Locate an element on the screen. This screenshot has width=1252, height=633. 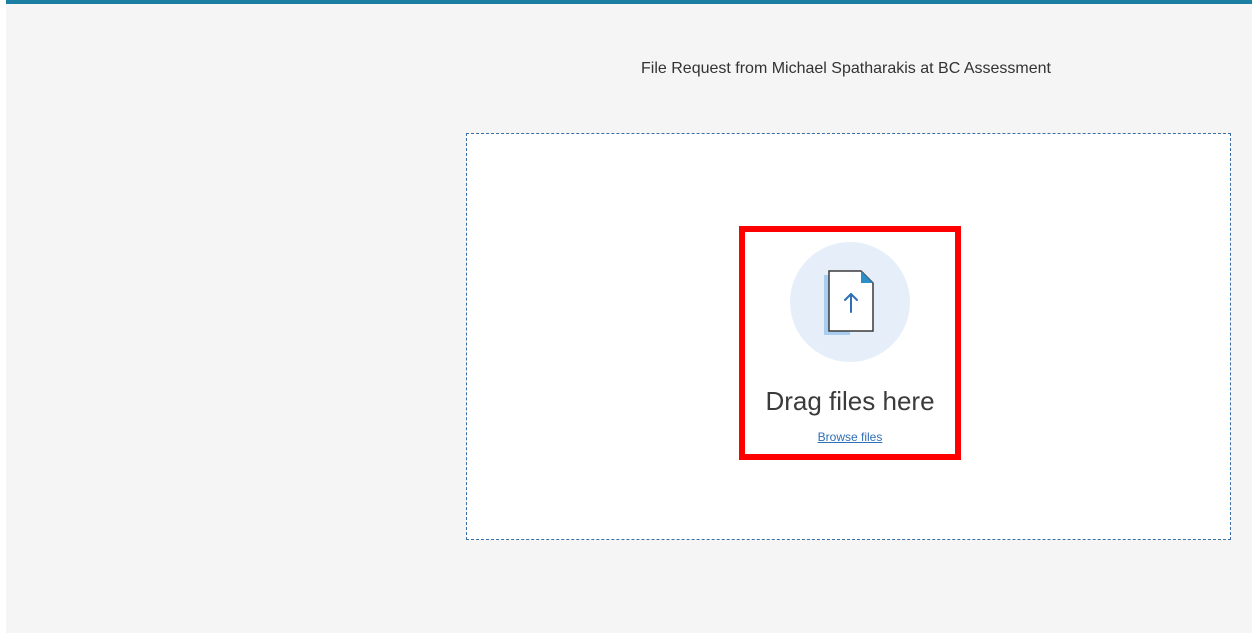
file-upload-icon-graphic is located at coordinates (849, 302).